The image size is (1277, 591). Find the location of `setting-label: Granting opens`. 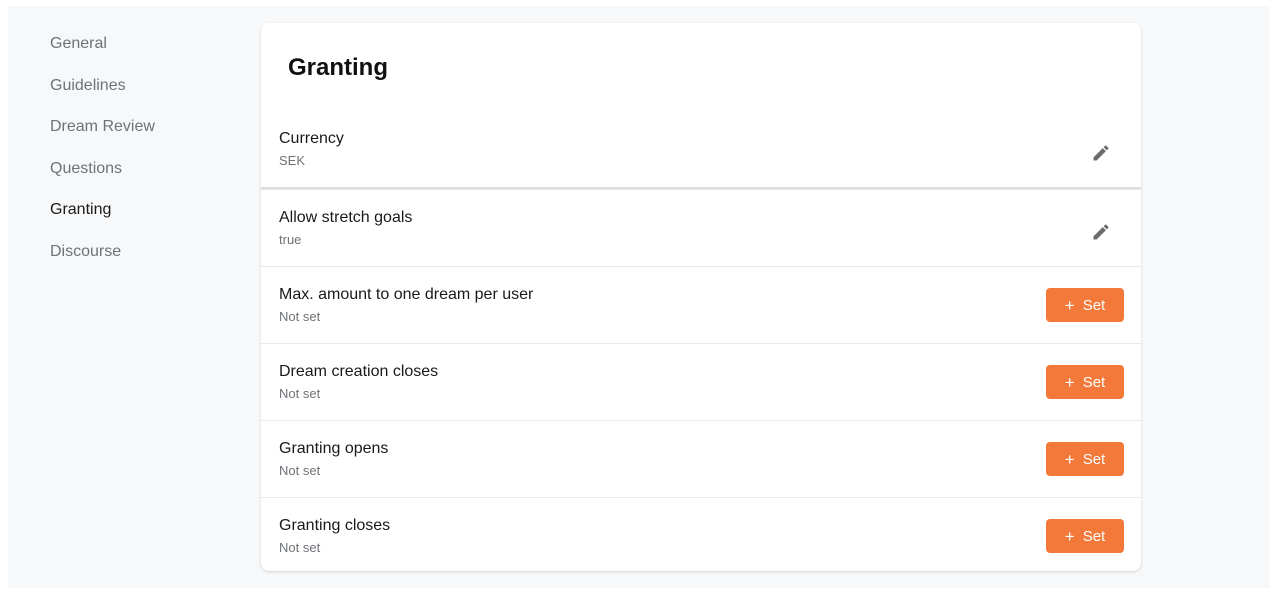

setting-label: Granting opens is located at coordinates (334, 448).